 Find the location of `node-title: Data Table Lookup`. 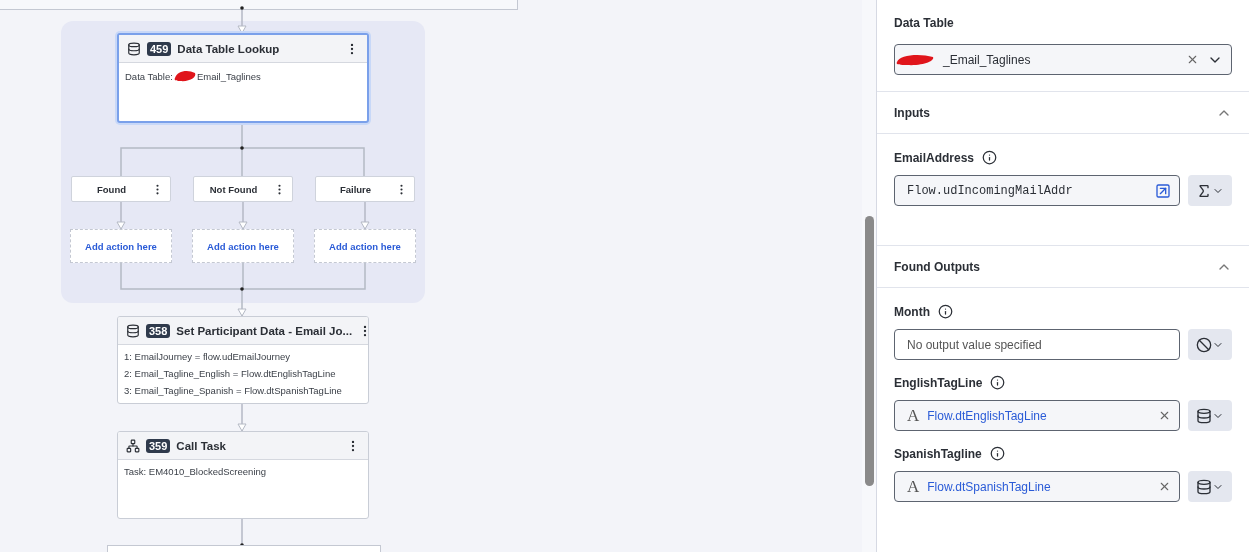

node-title: Data Table Lookup is located at coordinates (229, 48).